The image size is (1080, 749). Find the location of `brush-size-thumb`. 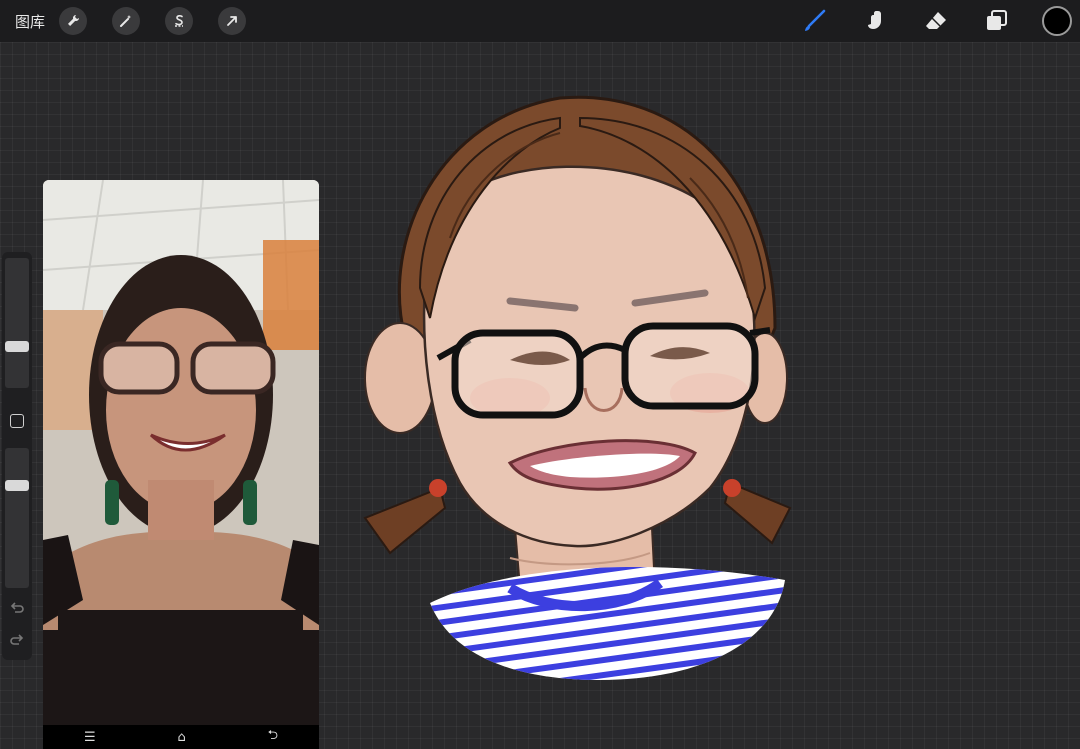

brush-size-thumb is located at coordinates (17, 347).